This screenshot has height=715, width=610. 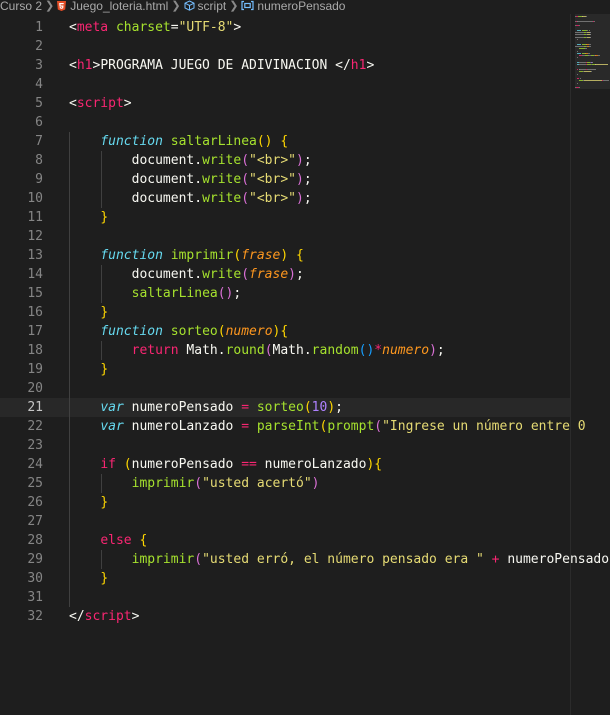 What do you see at coordinates (73, 103) in the screenshot?
I see `code-token: <` at bounding box center [73, 103].